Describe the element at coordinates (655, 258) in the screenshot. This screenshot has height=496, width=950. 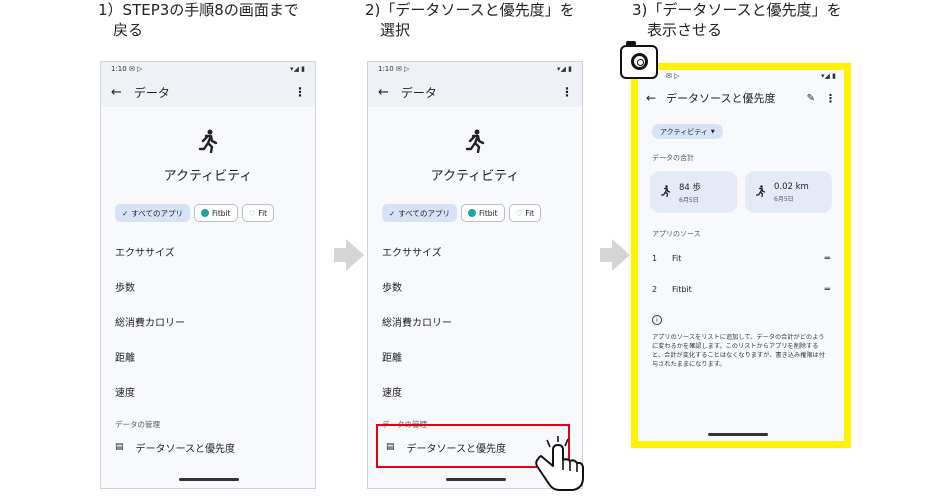
I see `source-priority: 1` at that location.